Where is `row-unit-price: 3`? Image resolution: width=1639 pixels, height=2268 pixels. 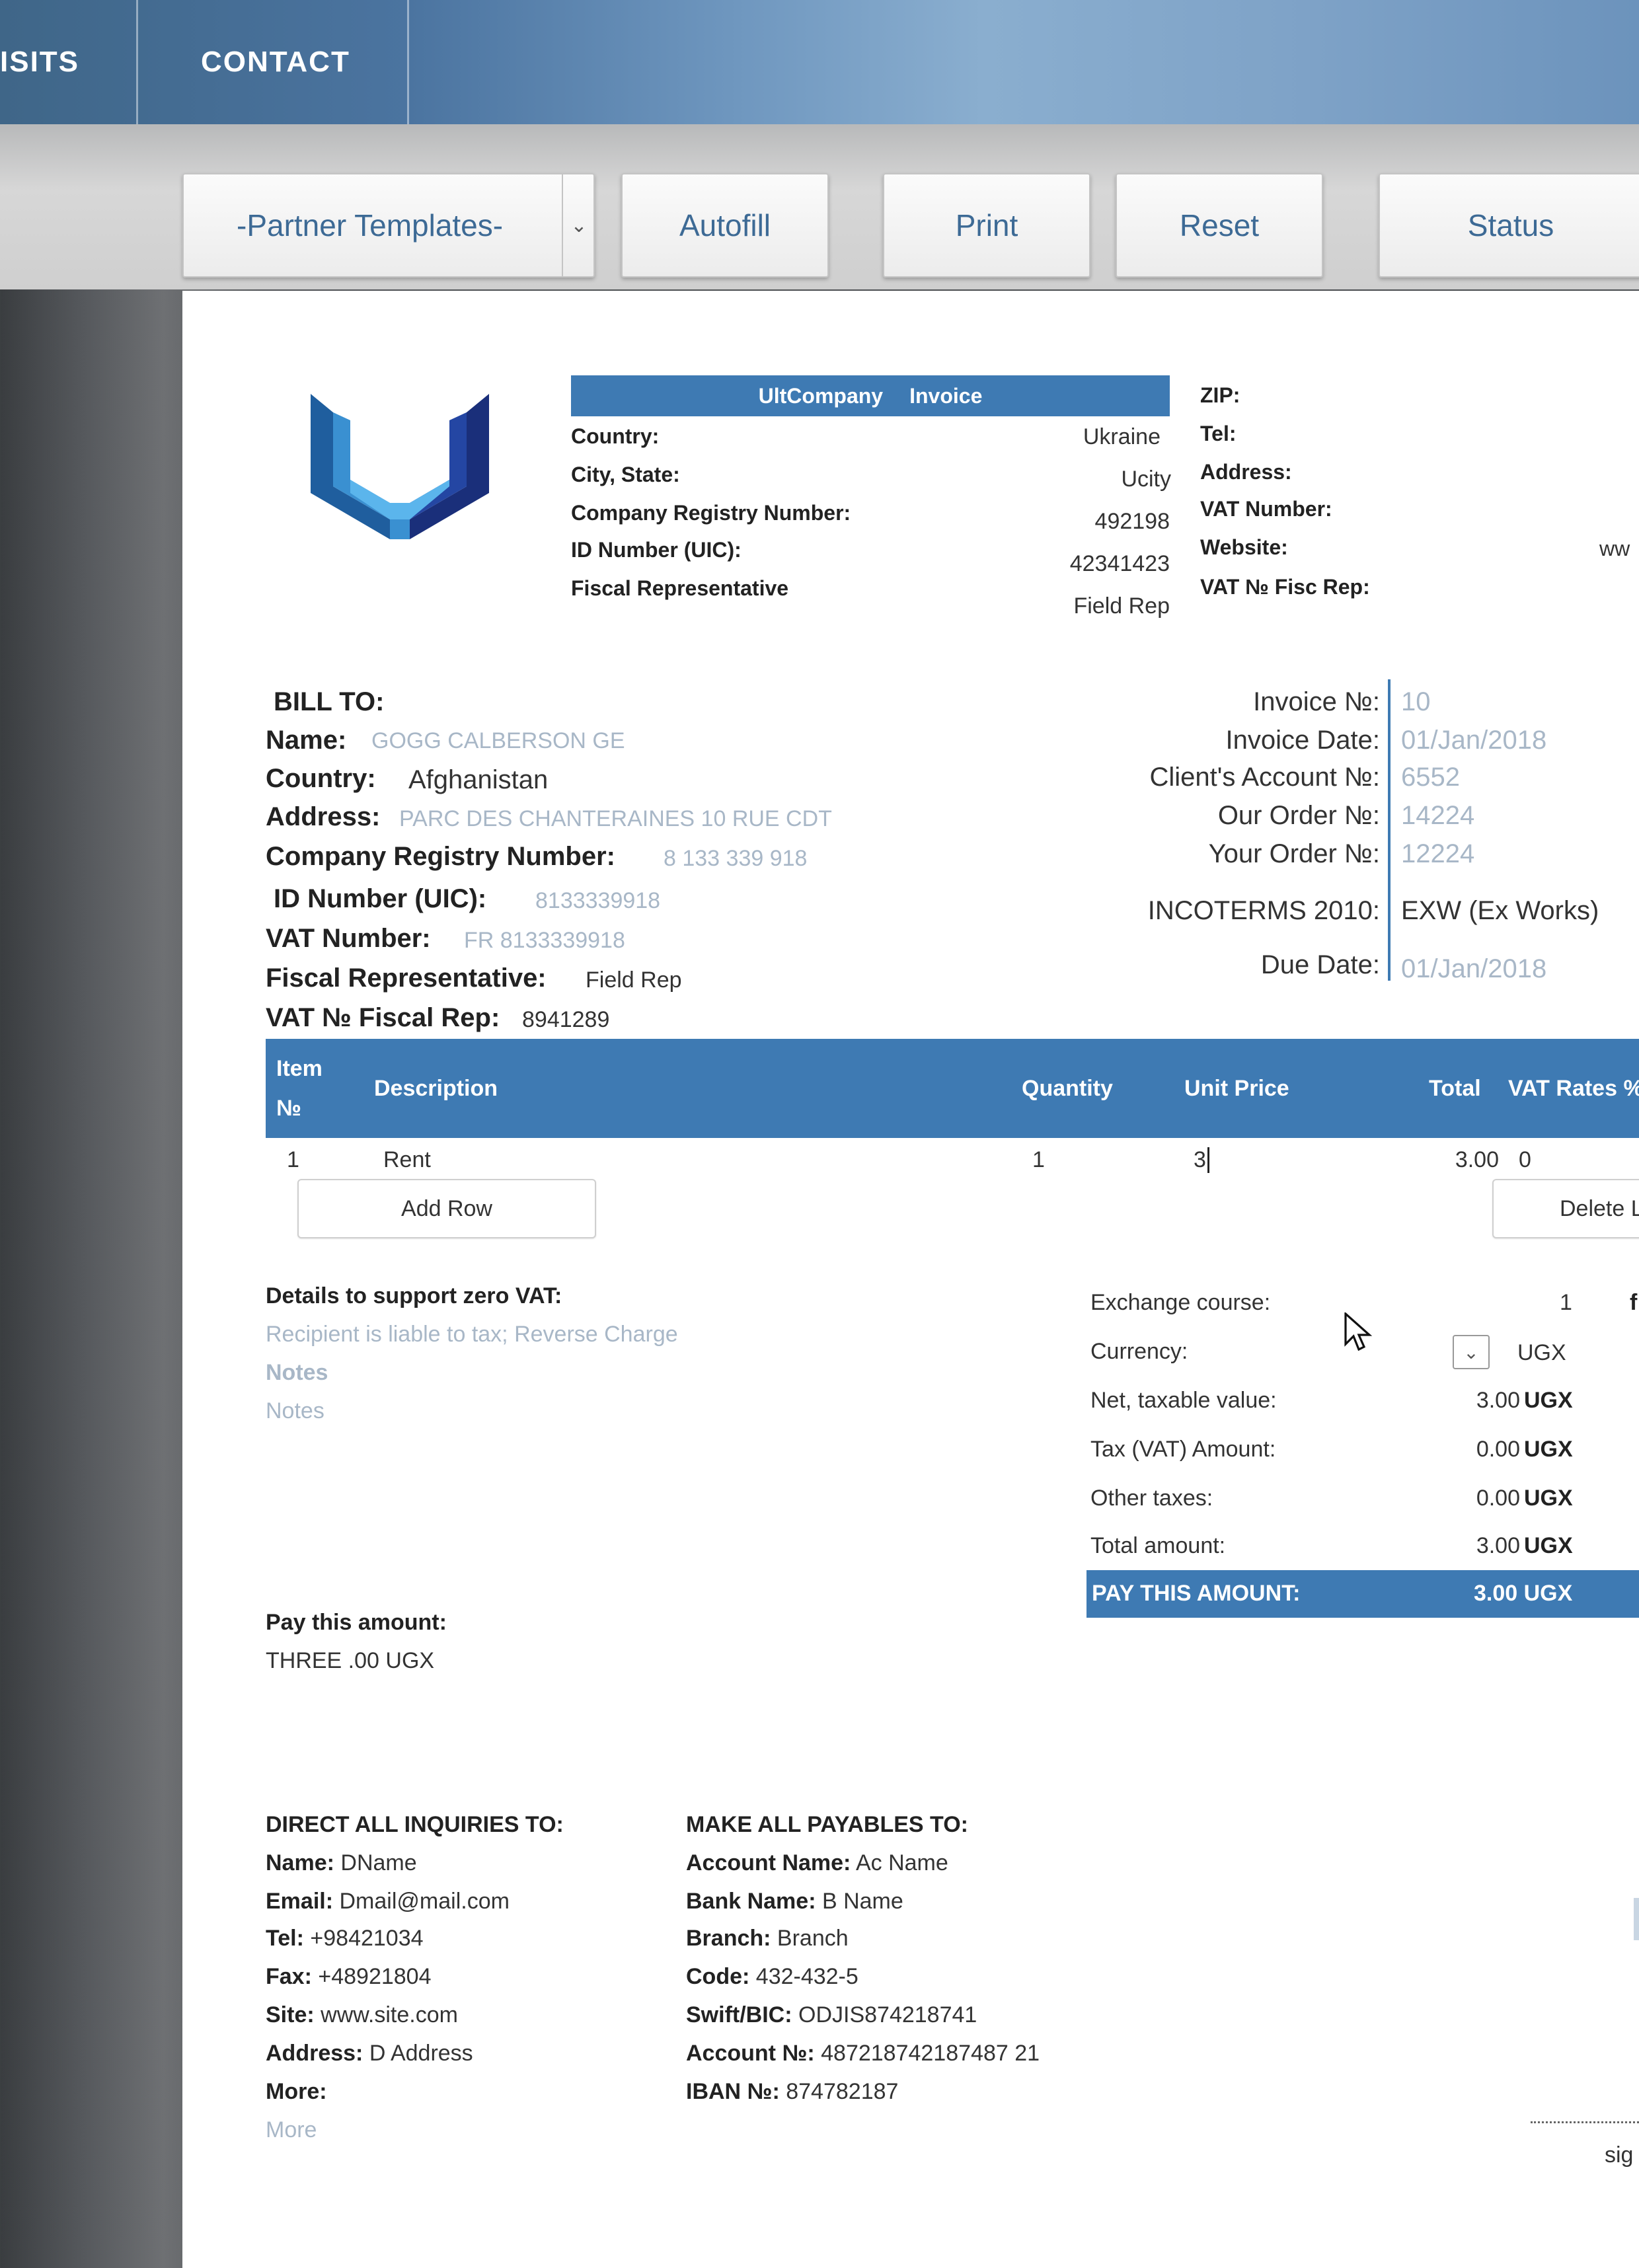
row-unit-price: 3 is located at coordinates (1201, 1160).